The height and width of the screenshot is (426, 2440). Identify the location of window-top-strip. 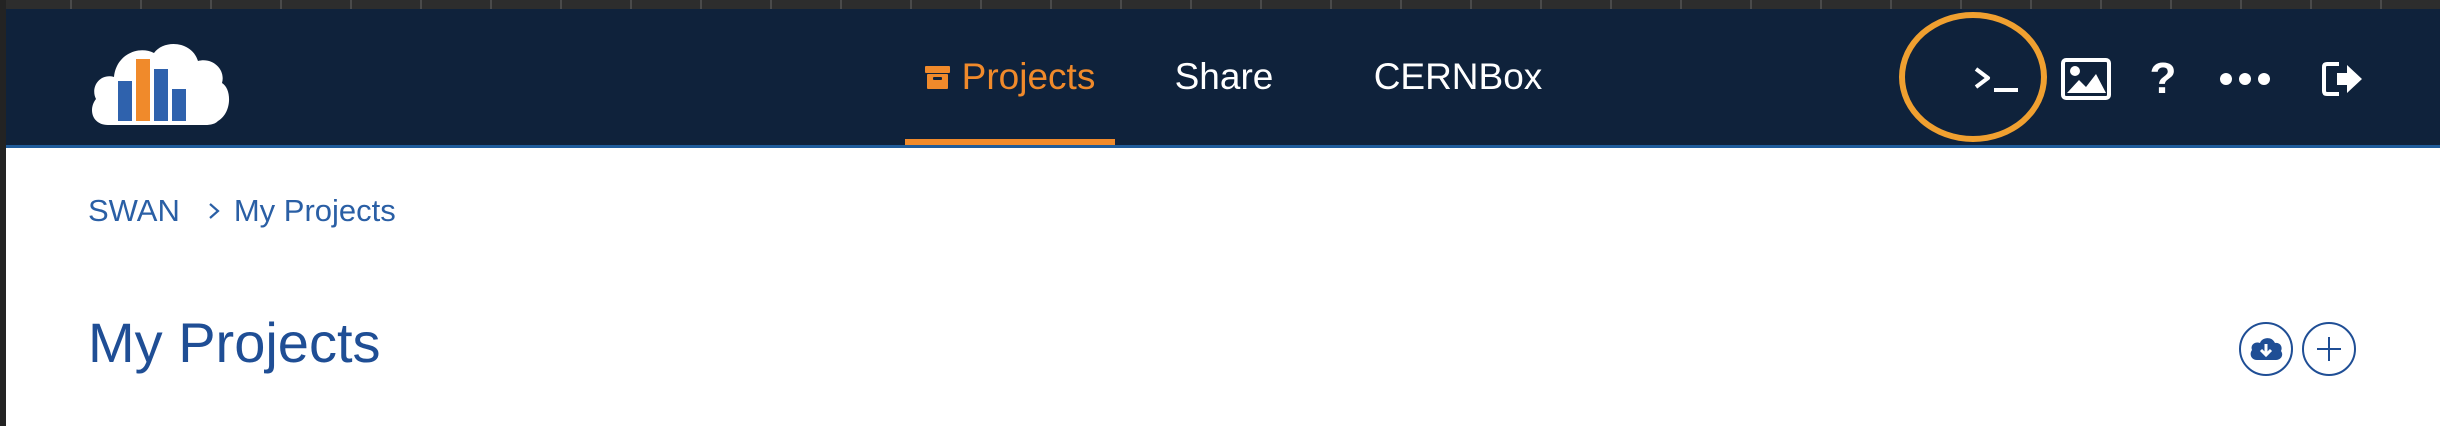
(1220, 4).